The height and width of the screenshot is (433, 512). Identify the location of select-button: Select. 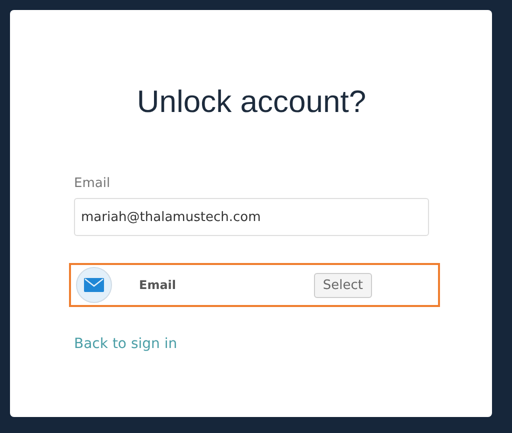
(343, 285).